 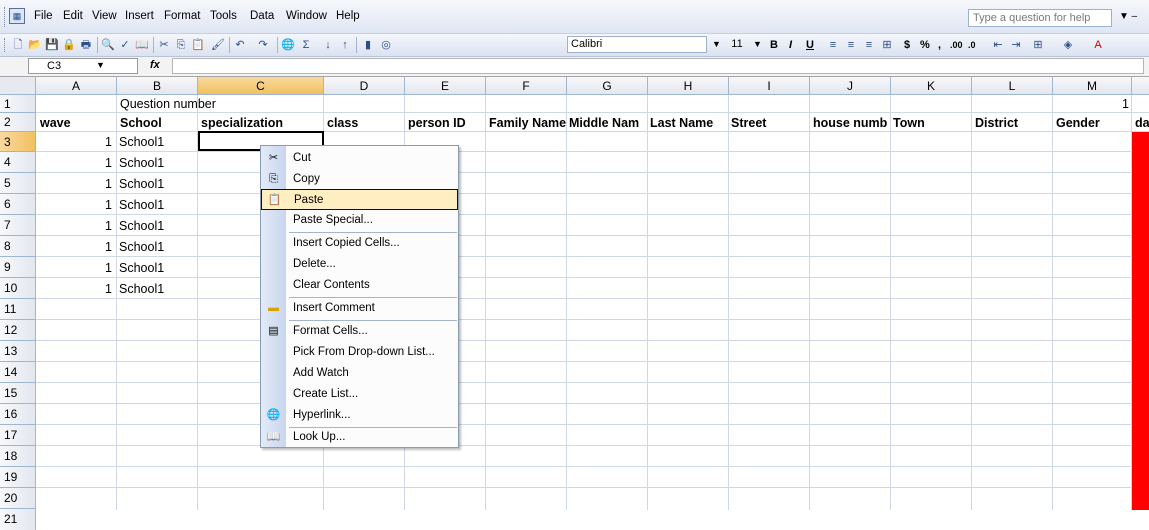 I want to click on align-left-icon: ≡, so click(x=833, y=45).